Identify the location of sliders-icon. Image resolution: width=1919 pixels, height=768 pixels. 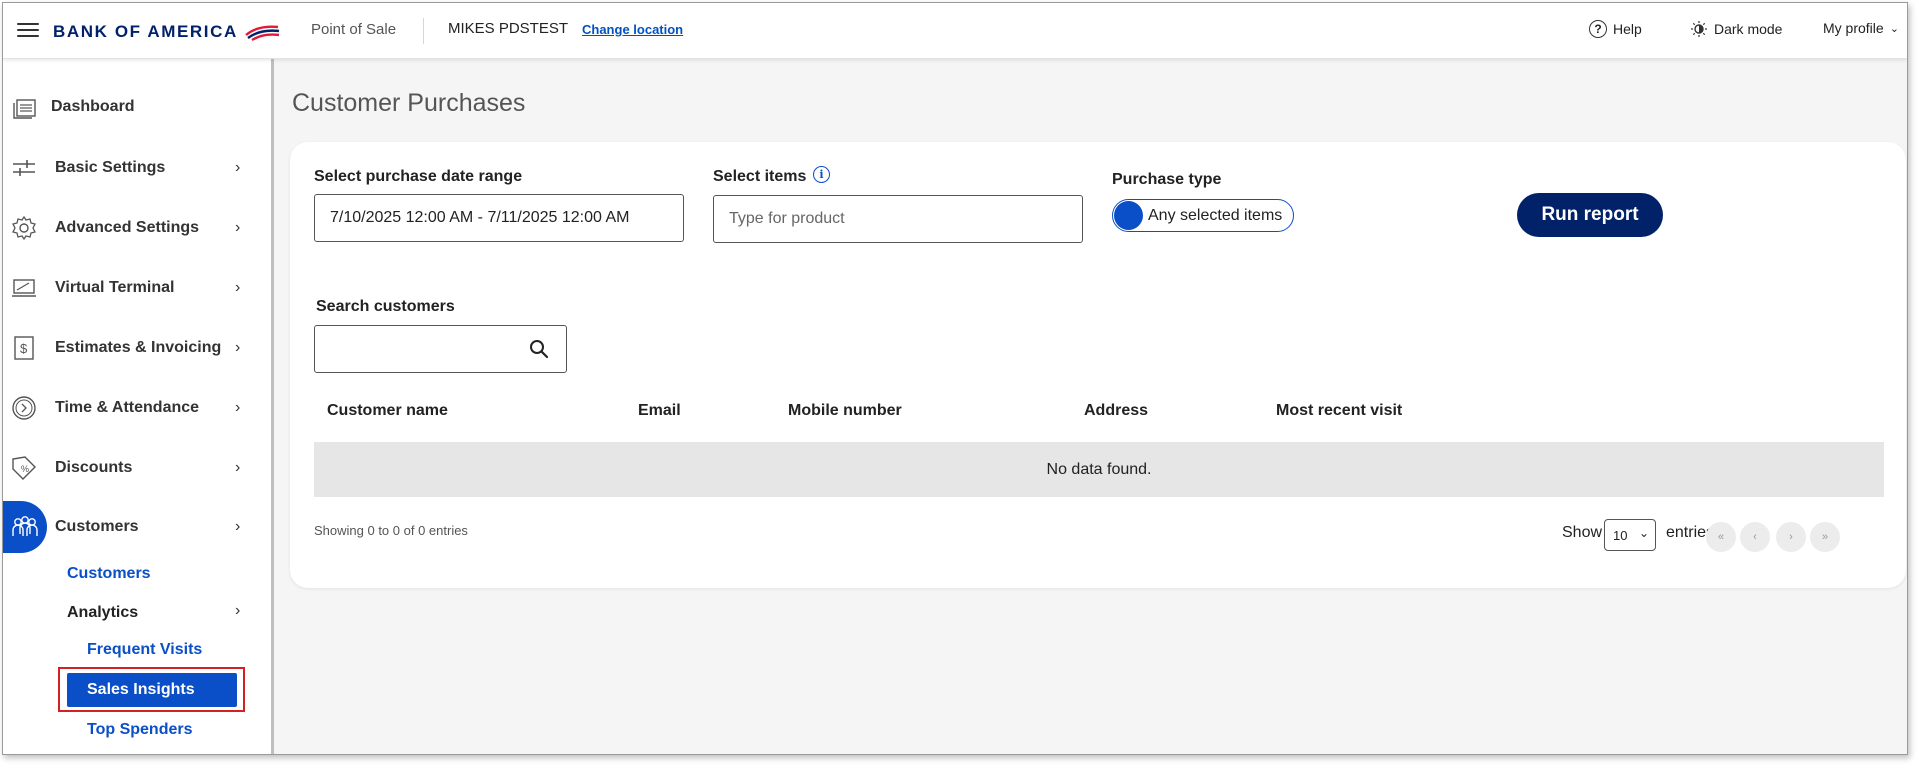
(24, 168).